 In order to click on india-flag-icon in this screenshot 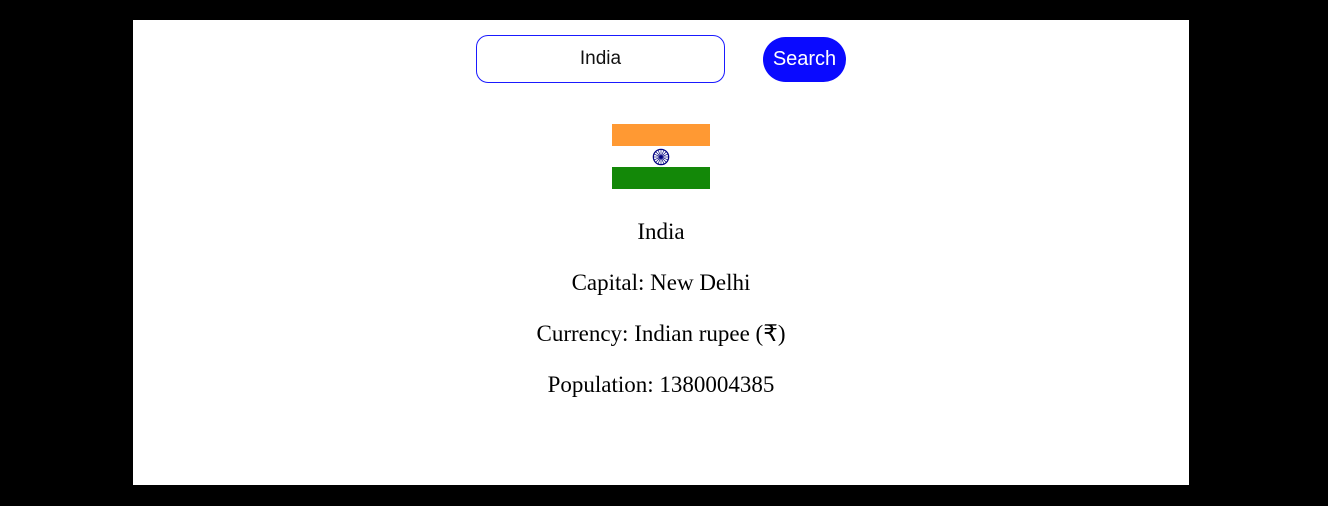, I will do `click(661, 156)`.